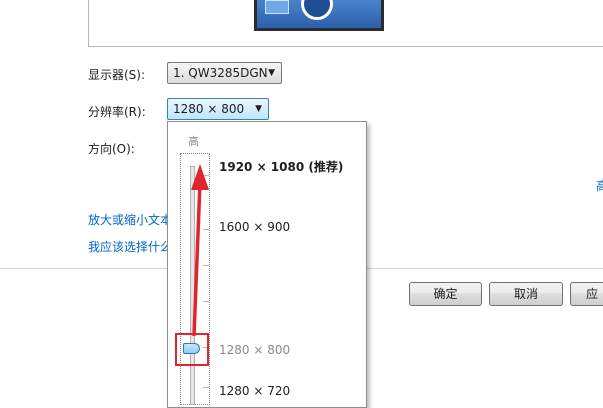 The width and height of the screenshot is (603, 408). What do you see at coordinates (117, 112) in the screenshot?
I see `resolution-label: 分辨率(R):` at bounding box center [117, 112].